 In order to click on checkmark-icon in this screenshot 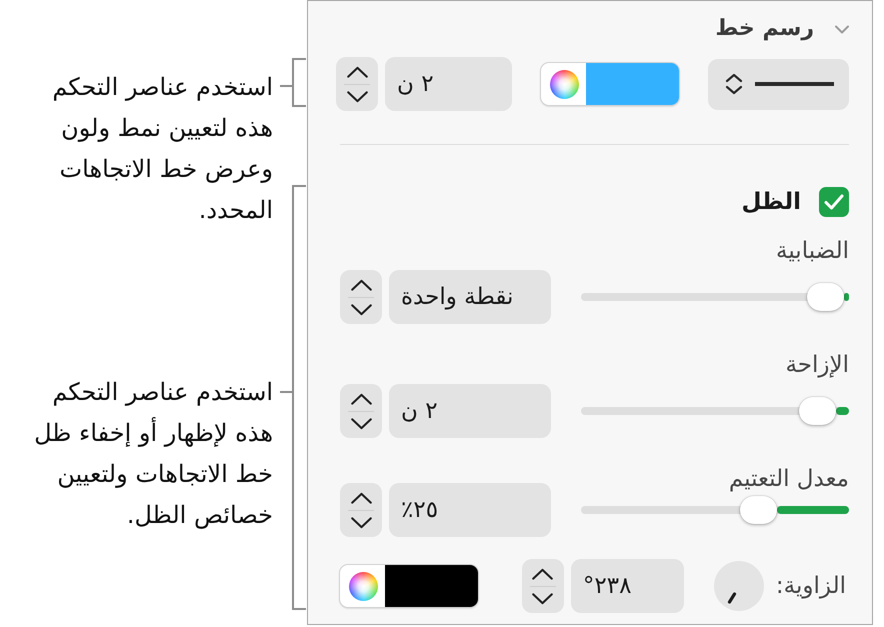, I will do `click(834, 202)`.